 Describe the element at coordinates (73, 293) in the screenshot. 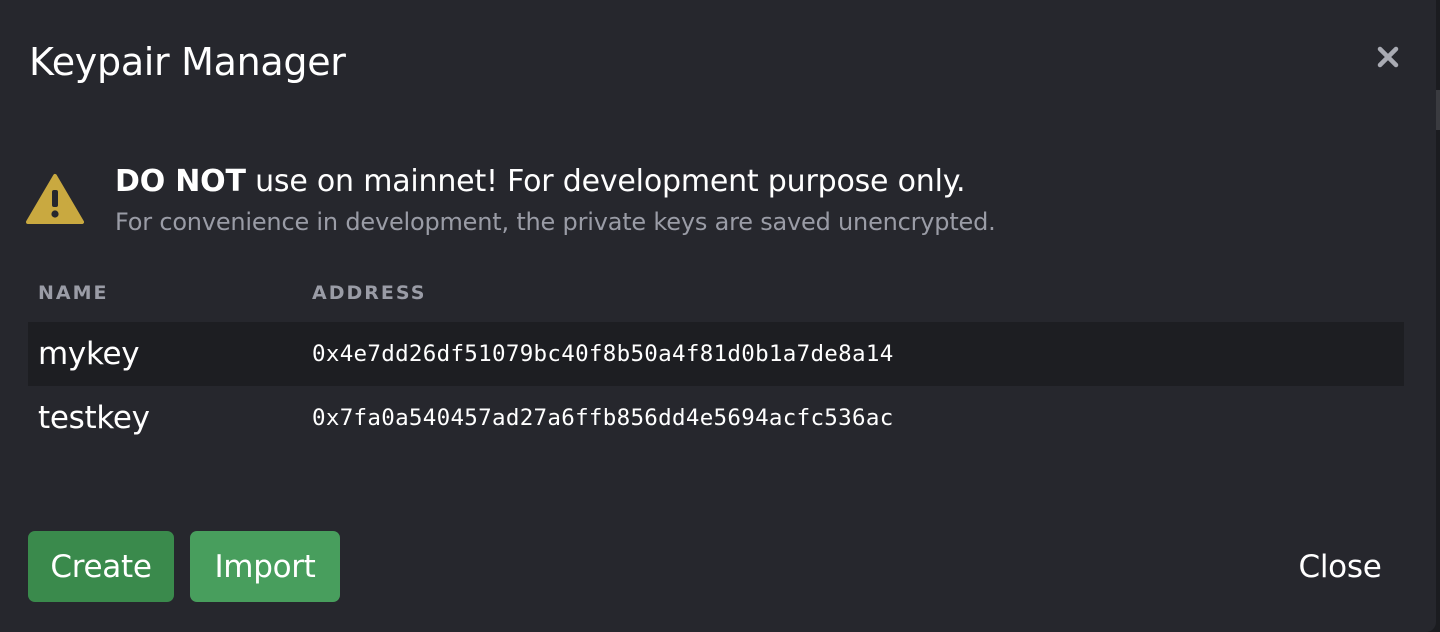

I see `column-header-name: NAME` at that location.